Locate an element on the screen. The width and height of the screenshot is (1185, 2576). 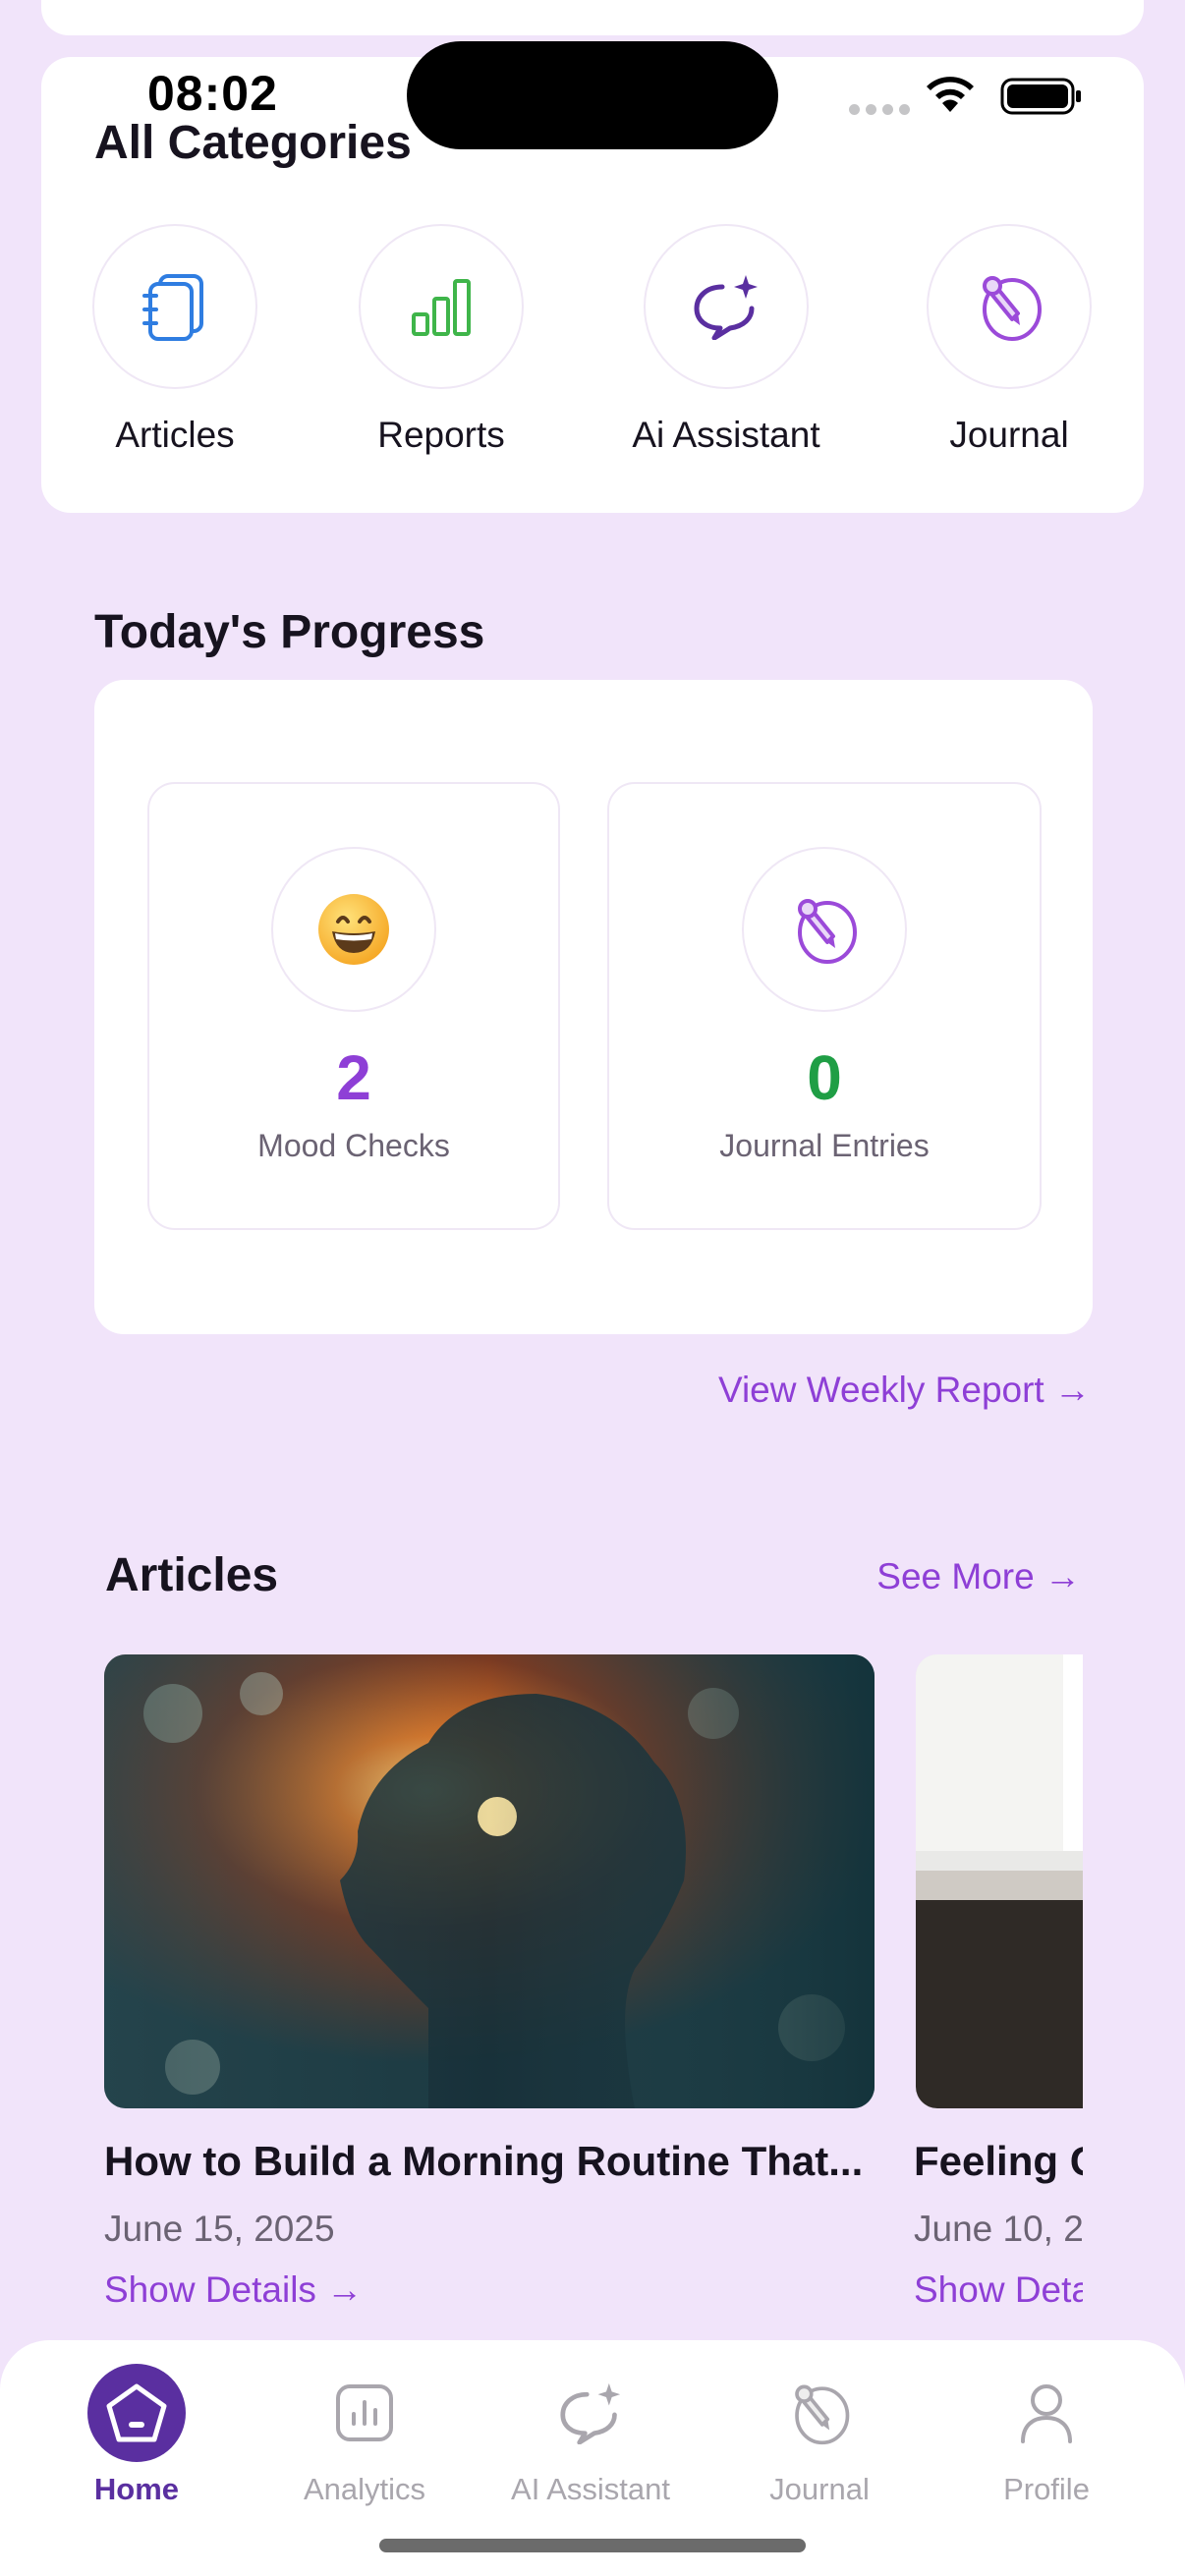
tab-journal: Journal is located at coordinates (819, 2434).